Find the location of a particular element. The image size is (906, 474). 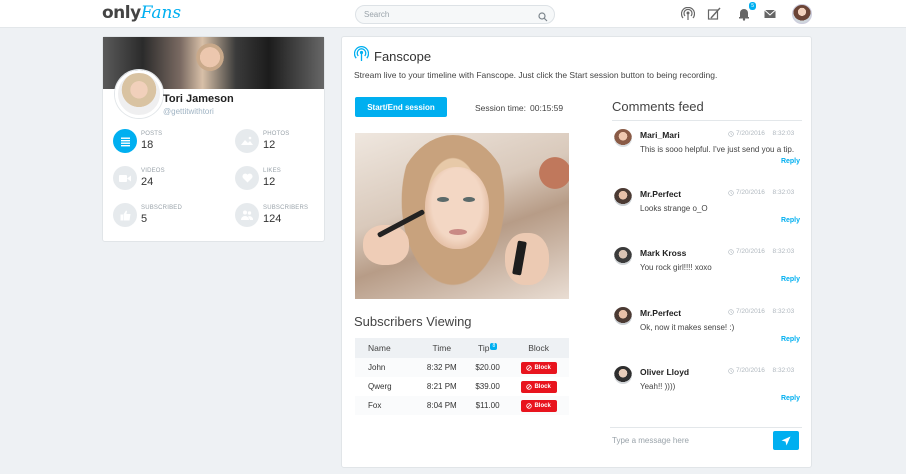

top-bar: onlyFans 5 is located at coordinates (453, 14).